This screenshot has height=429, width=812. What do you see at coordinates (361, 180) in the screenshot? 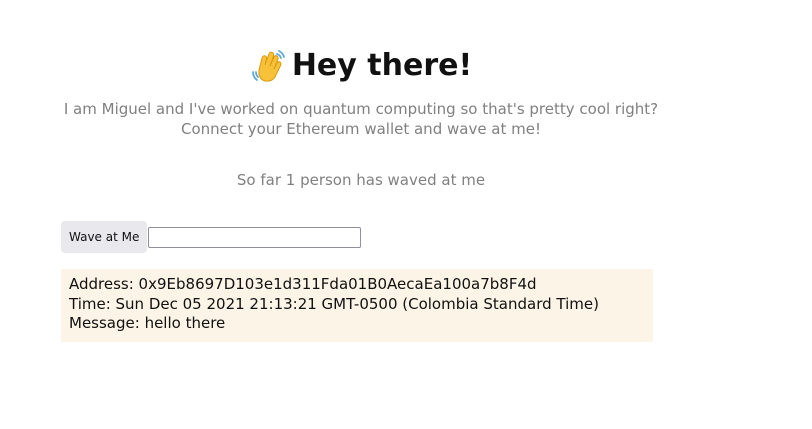
I see `wave-counter: So far 1 person has waved at me` at bounding box center [361, 180].